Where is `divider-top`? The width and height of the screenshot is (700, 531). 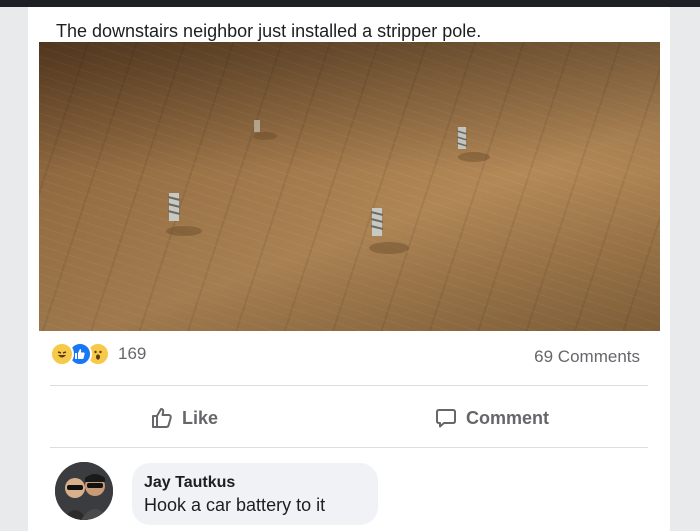 divider-top is located at coordinates (349, 385).